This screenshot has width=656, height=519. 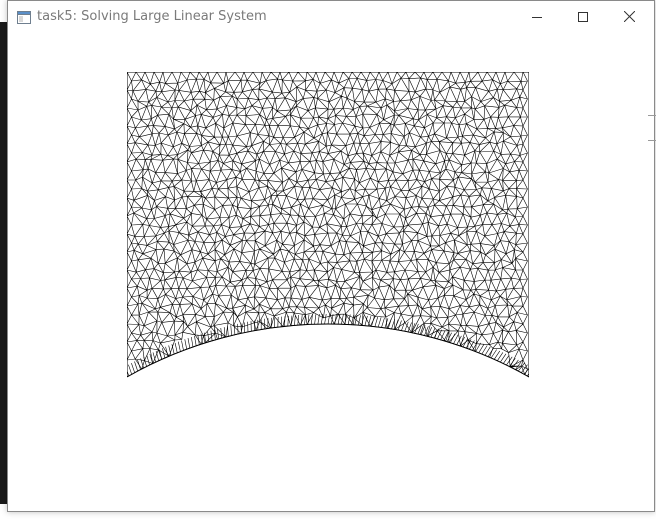 I want to click on close-icon, so click(x=629, y=16).